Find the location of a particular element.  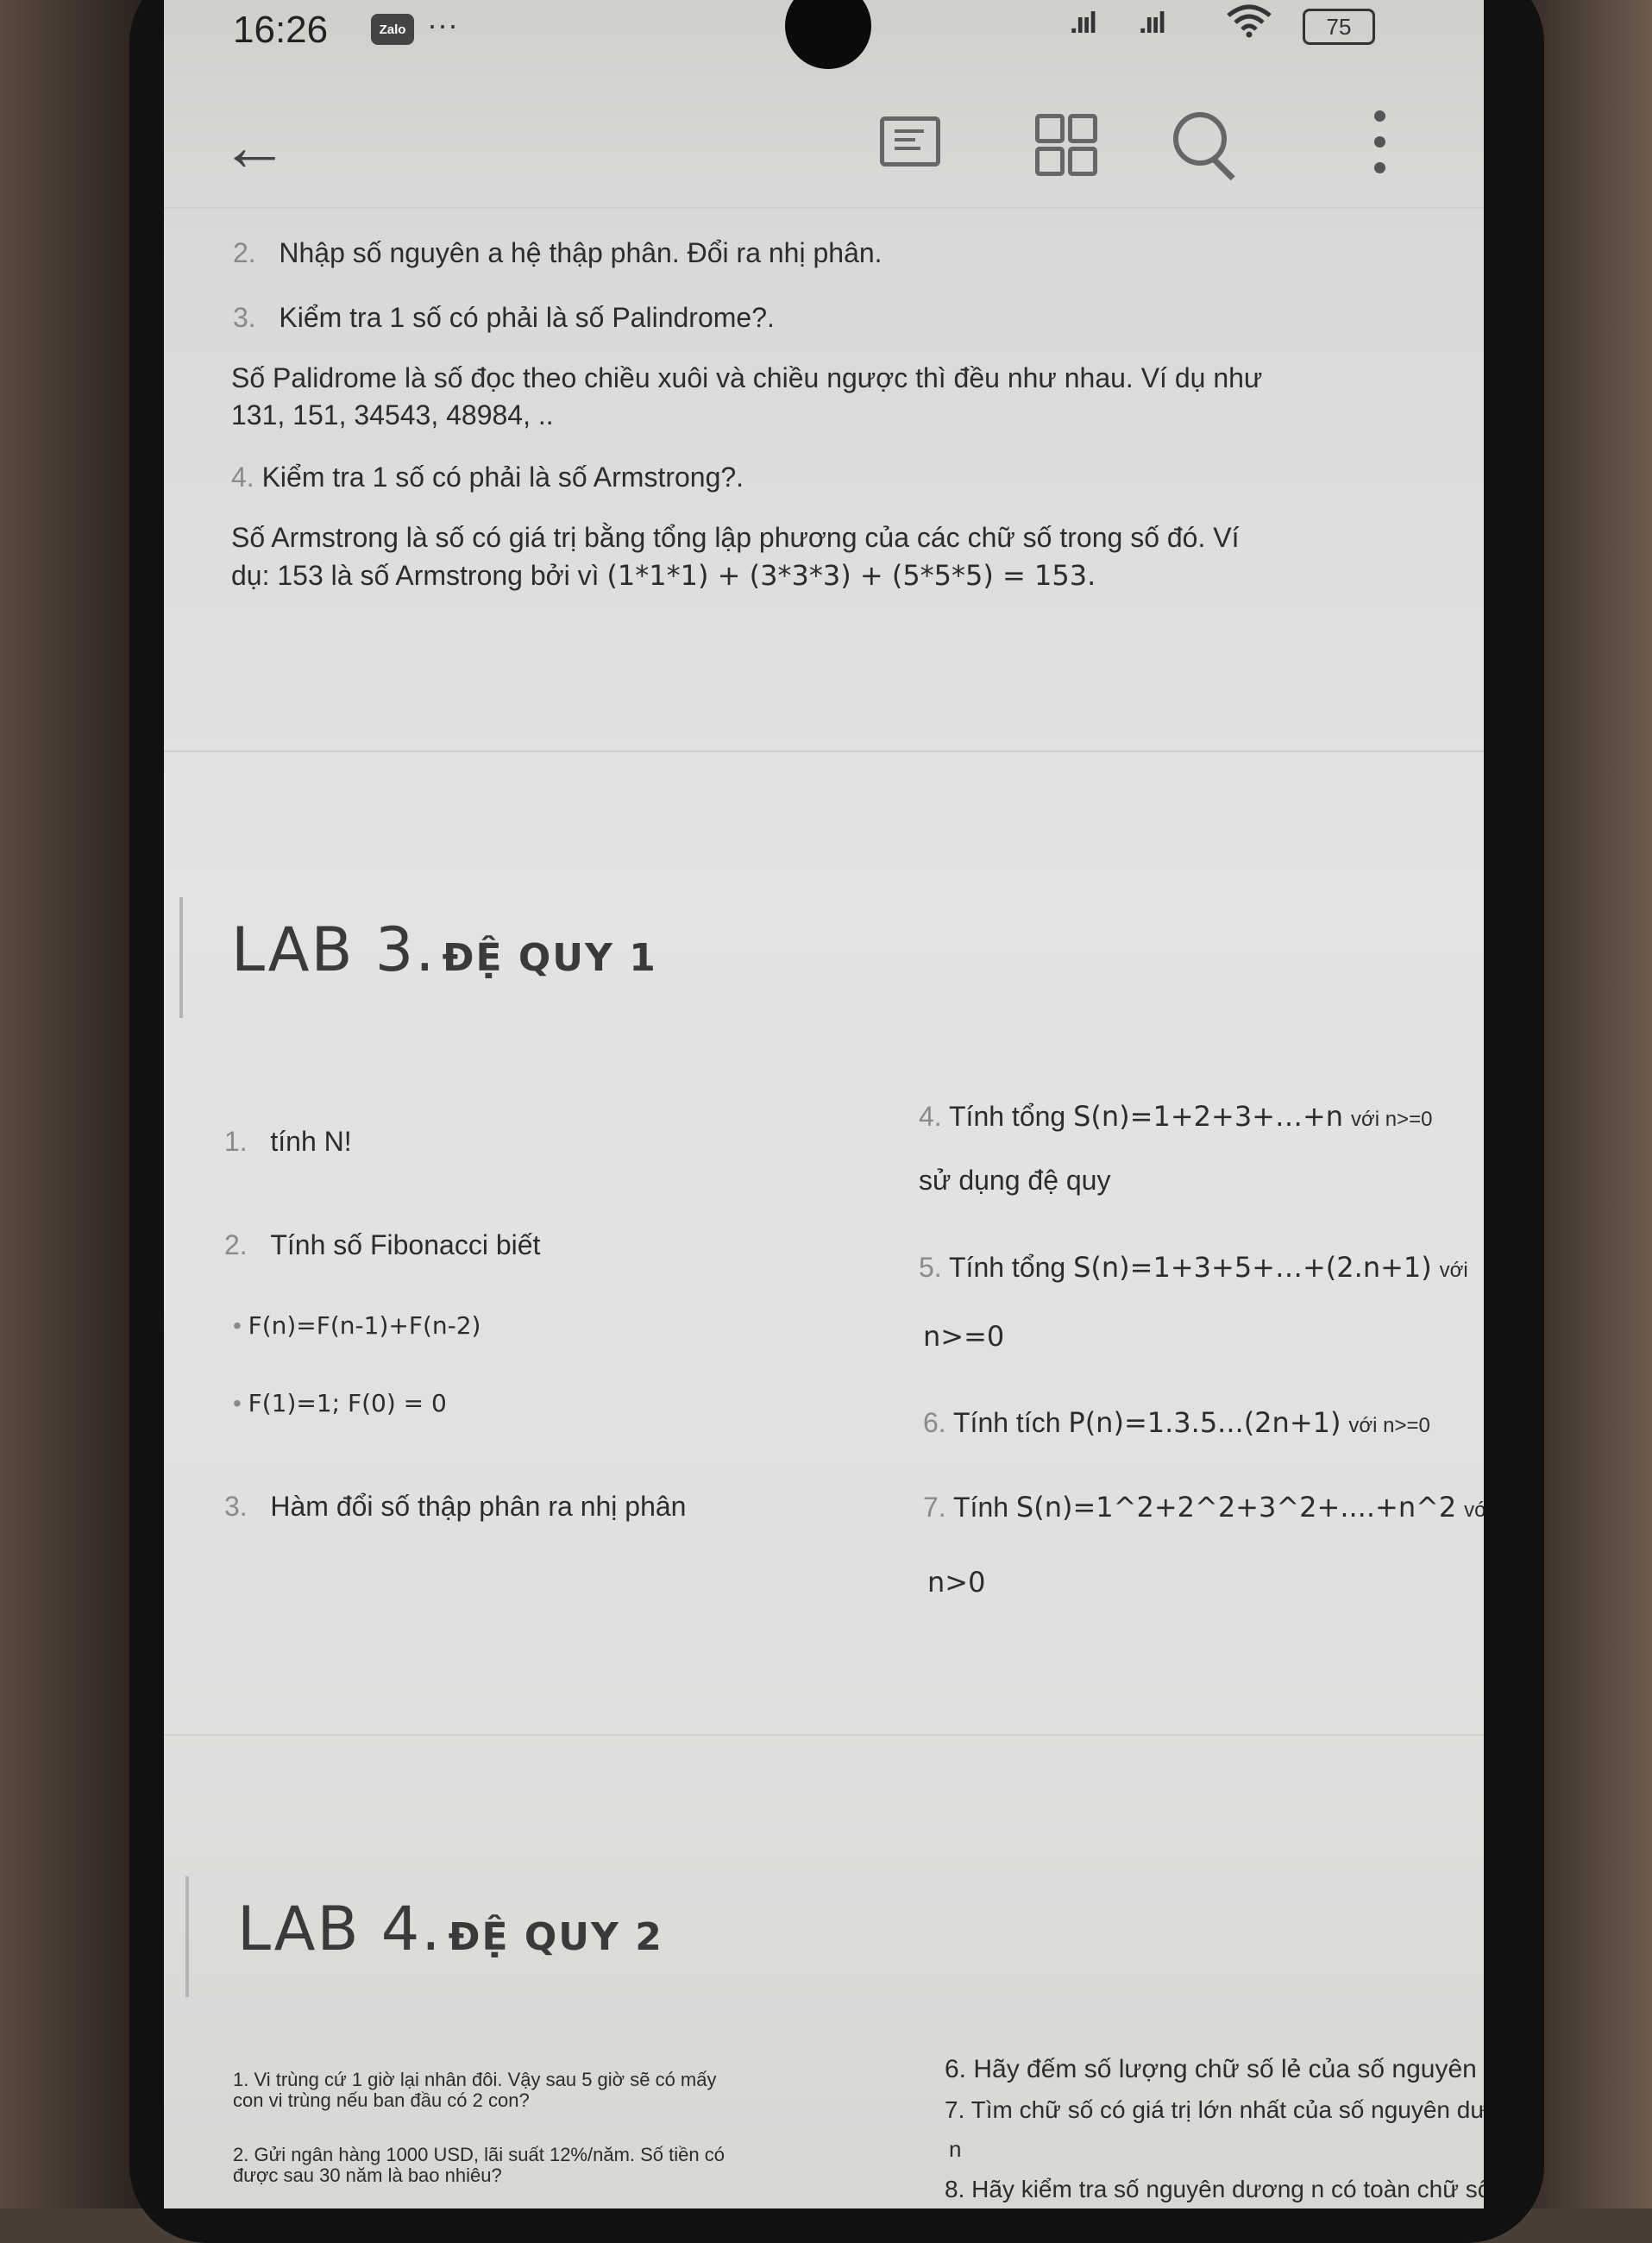

clock: 16:26 is located at coordinates (281, 30).